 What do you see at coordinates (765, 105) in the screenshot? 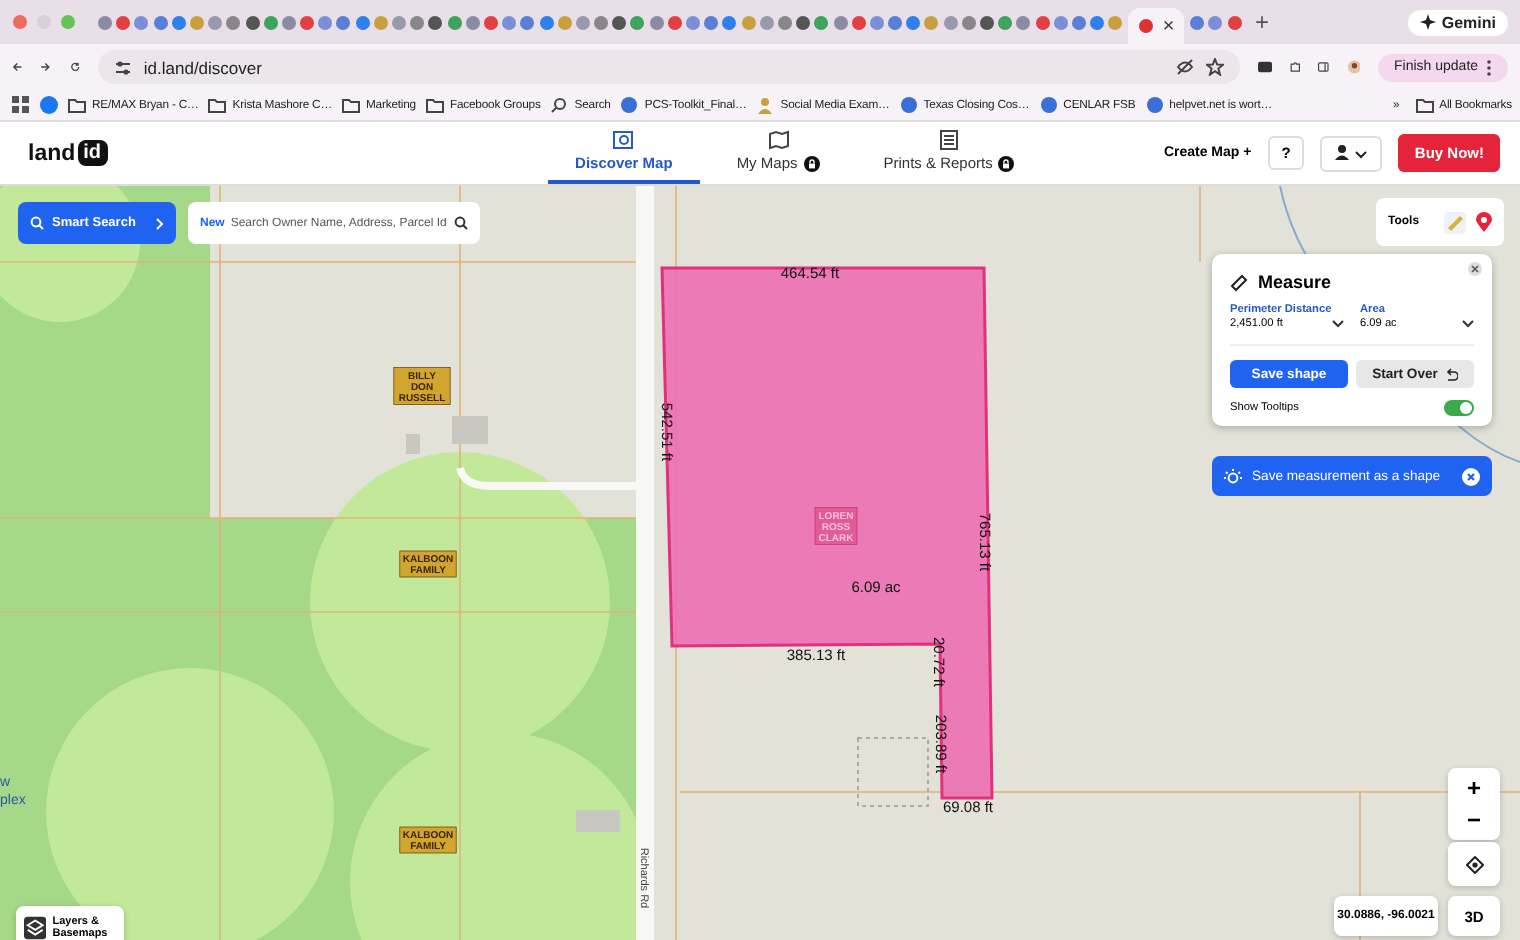
I see `person-icon` at bounding box center [765, 105].